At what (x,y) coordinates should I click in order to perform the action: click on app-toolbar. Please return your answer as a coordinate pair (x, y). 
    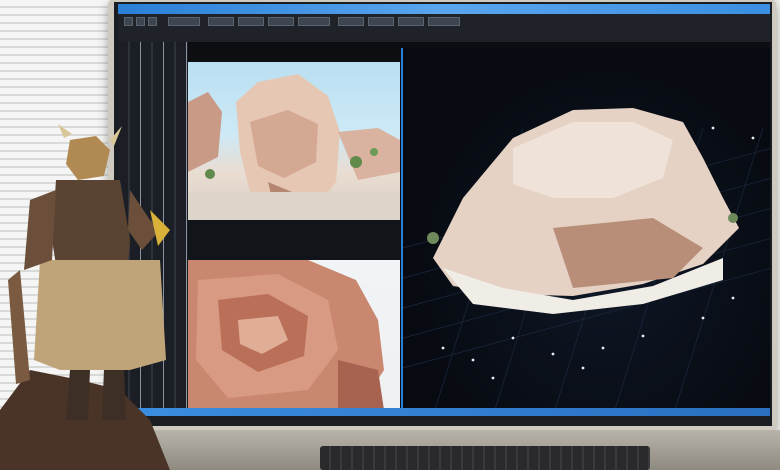
    Looking at the image, I should click on (444, 28).